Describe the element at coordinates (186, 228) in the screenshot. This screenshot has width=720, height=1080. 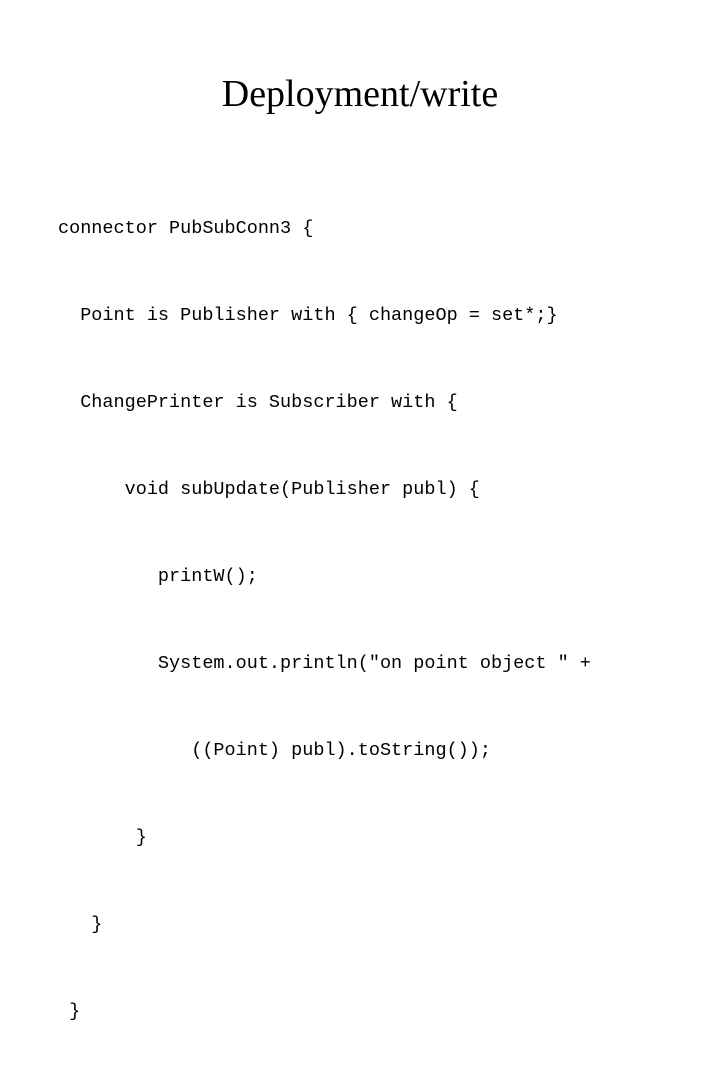
I see `code-line: connector PubSubConn3 {` at that location.